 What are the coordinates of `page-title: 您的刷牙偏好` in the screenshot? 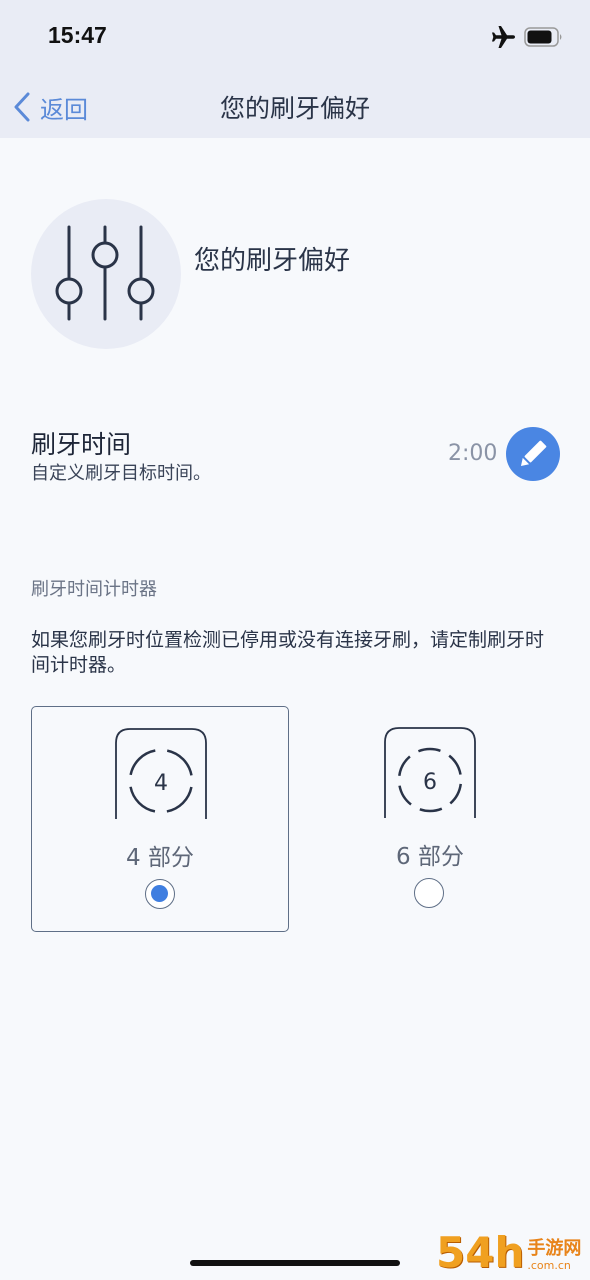 It's located at (294, 108).